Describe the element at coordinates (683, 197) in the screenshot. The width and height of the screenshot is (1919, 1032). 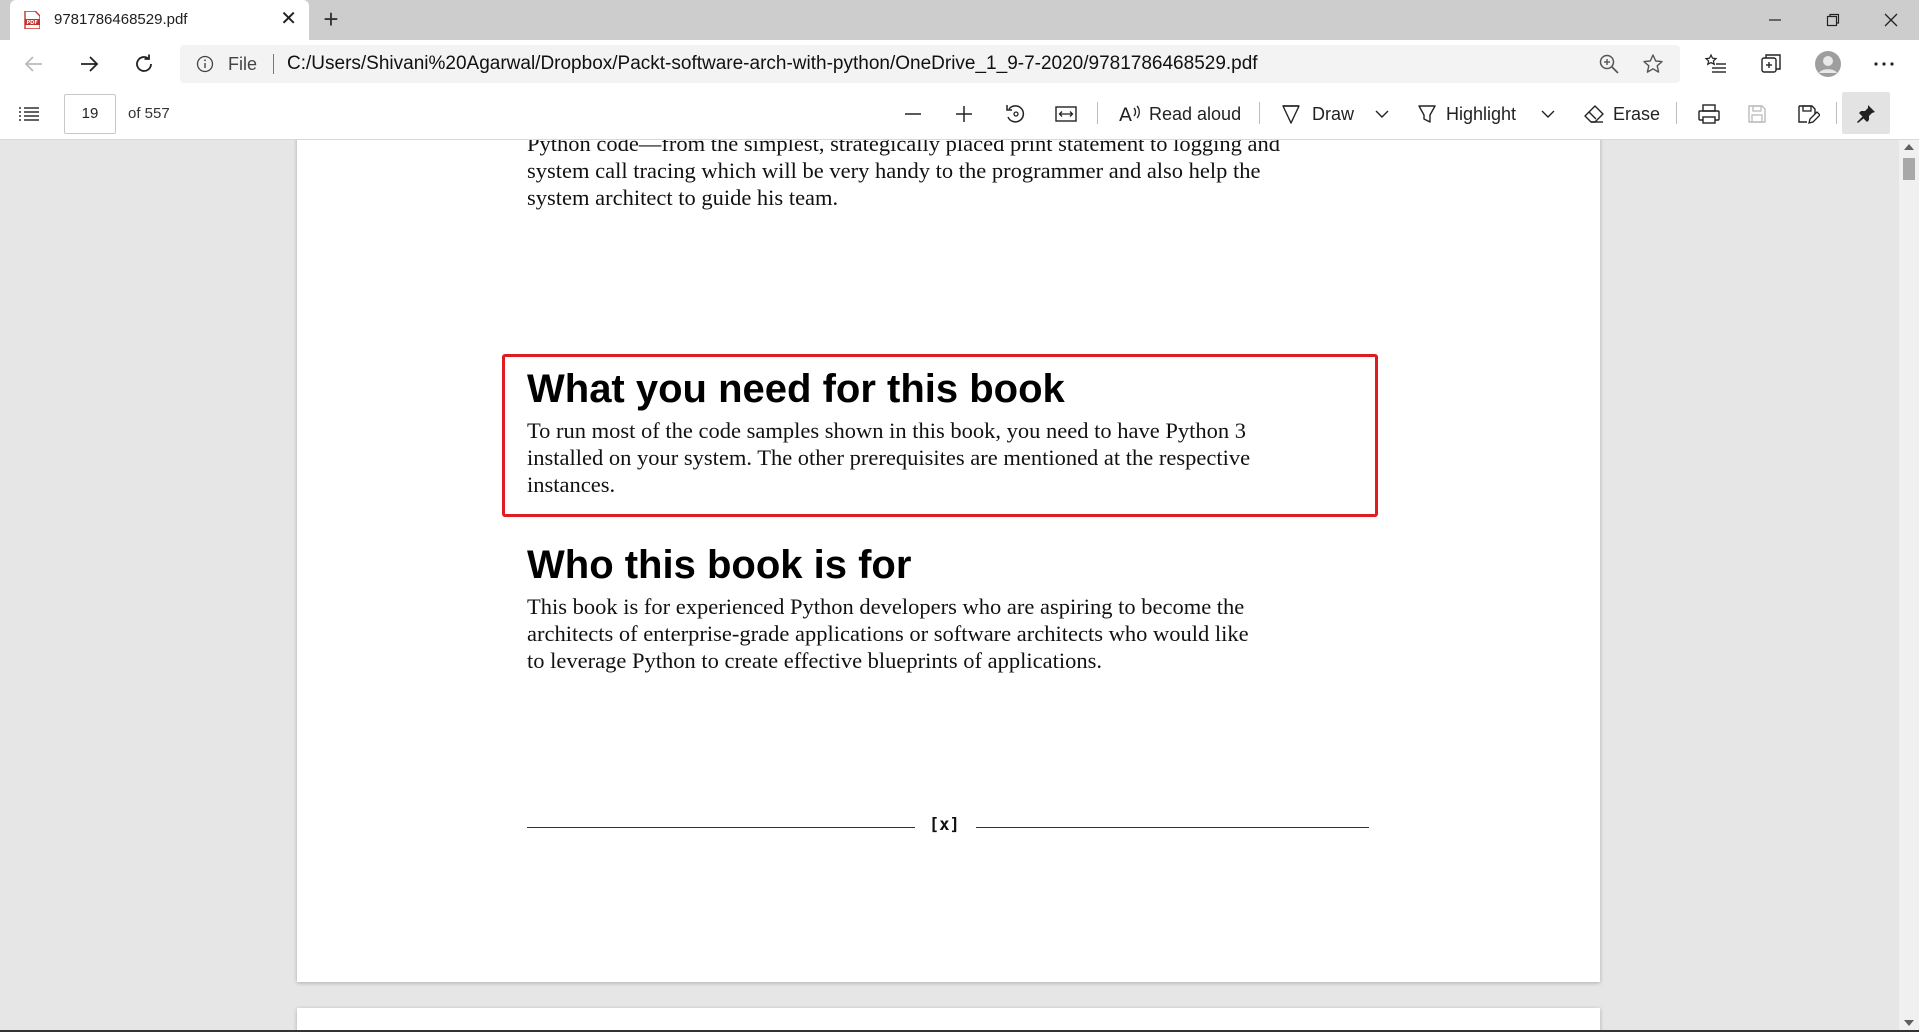
I see `intro-text-line: system architect to guide his team.` at that location.